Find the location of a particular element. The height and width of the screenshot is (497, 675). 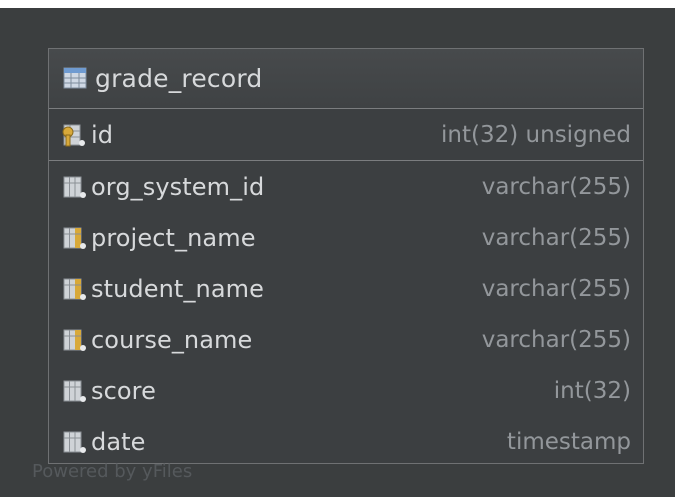

column-name: date is located at coordinates (118, 441).